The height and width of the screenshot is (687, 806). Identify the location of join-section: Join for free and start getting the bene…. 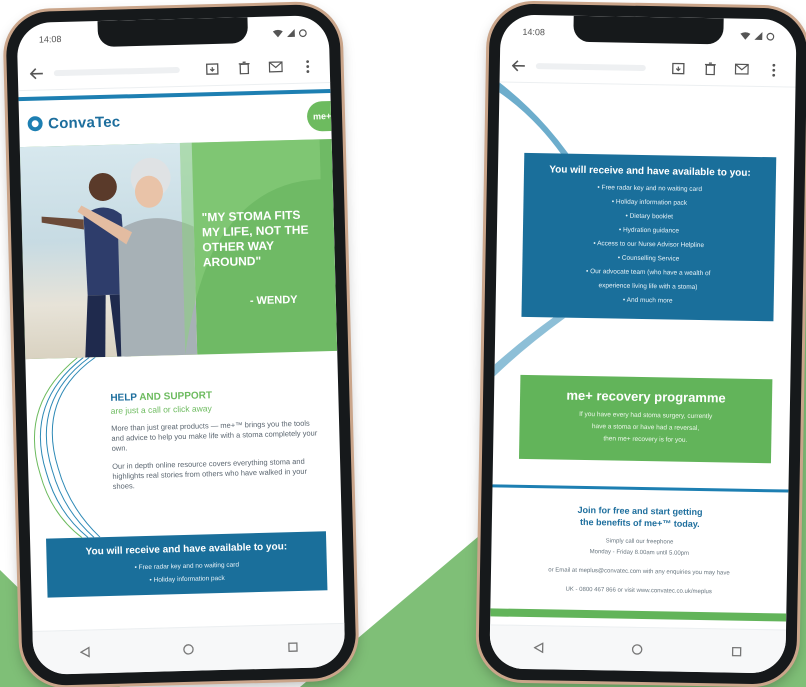
(640, 550).